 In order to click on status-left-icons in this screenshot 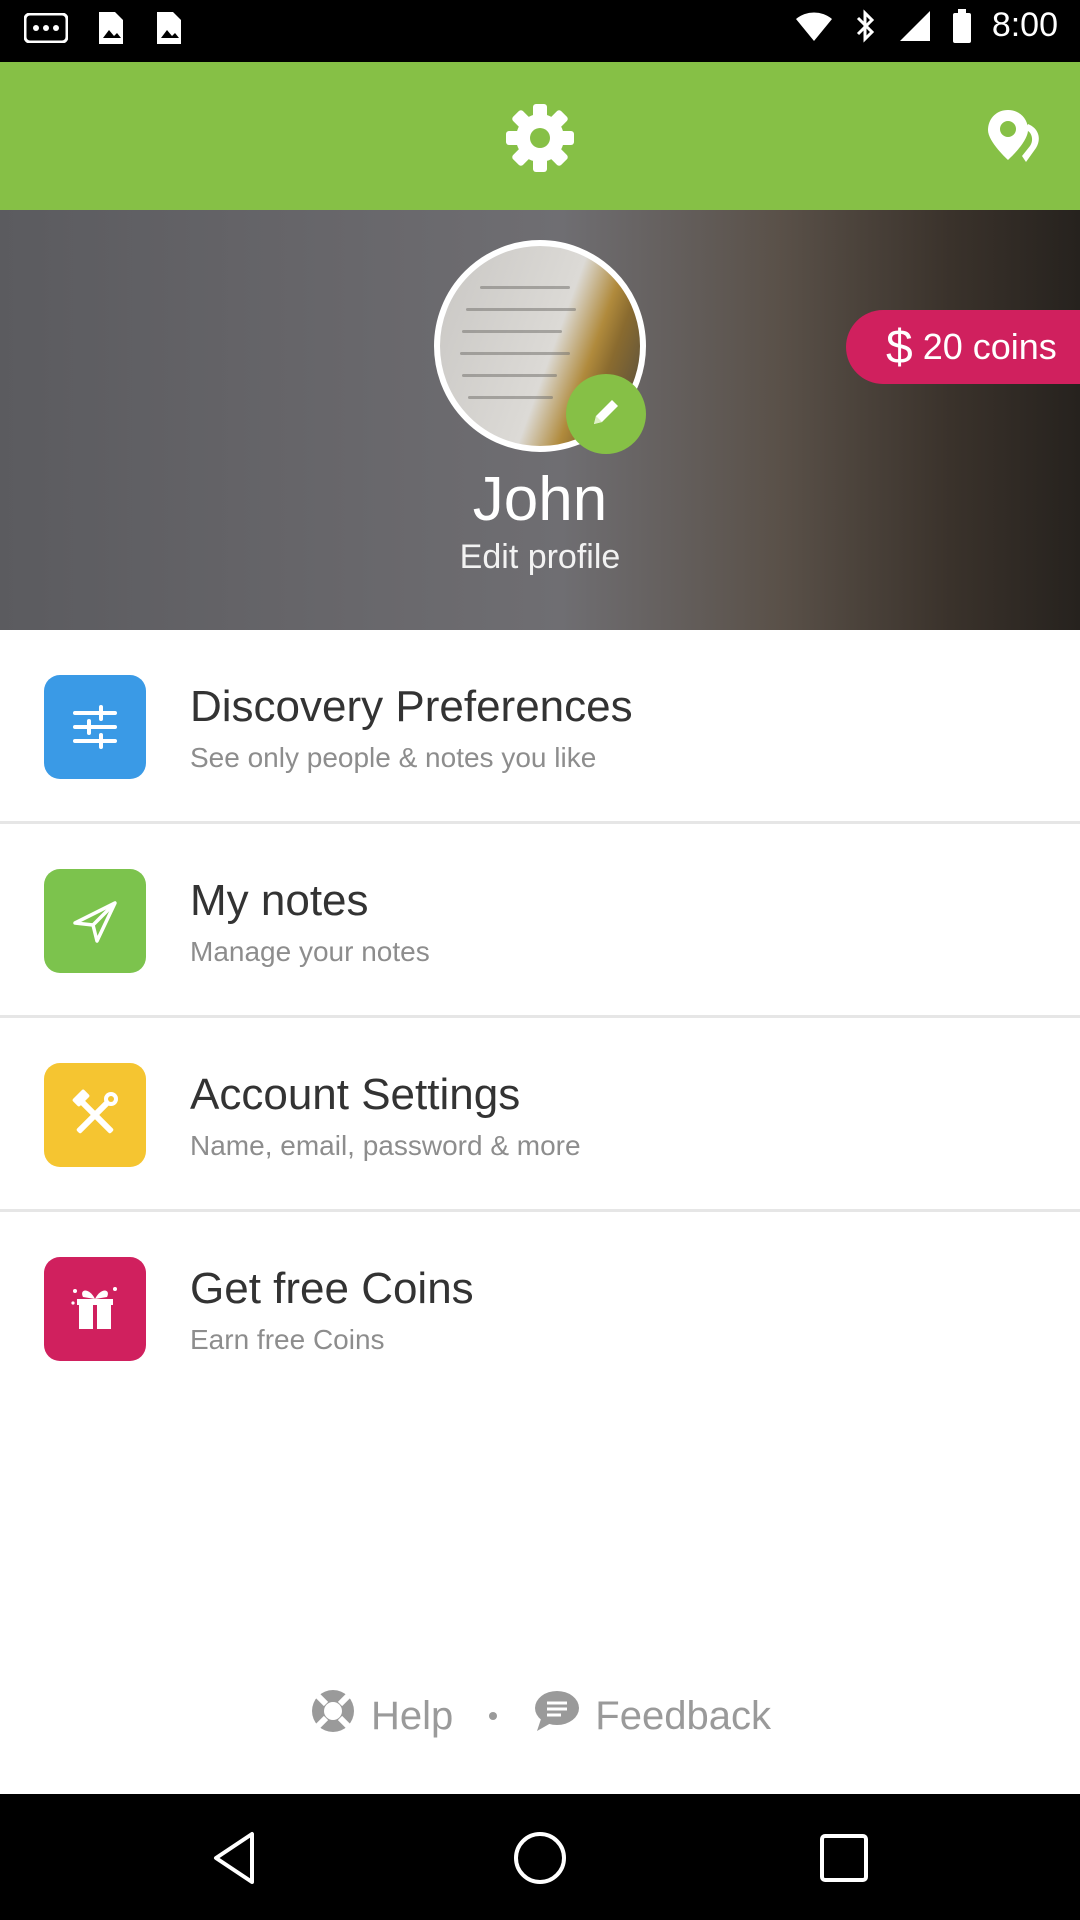, I will do `click(104, 28)`.